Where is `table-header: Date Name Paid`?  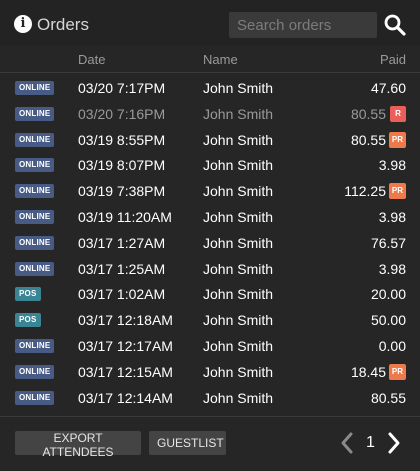 table-header: Date Name Paid is located at coordinates (210, 59).